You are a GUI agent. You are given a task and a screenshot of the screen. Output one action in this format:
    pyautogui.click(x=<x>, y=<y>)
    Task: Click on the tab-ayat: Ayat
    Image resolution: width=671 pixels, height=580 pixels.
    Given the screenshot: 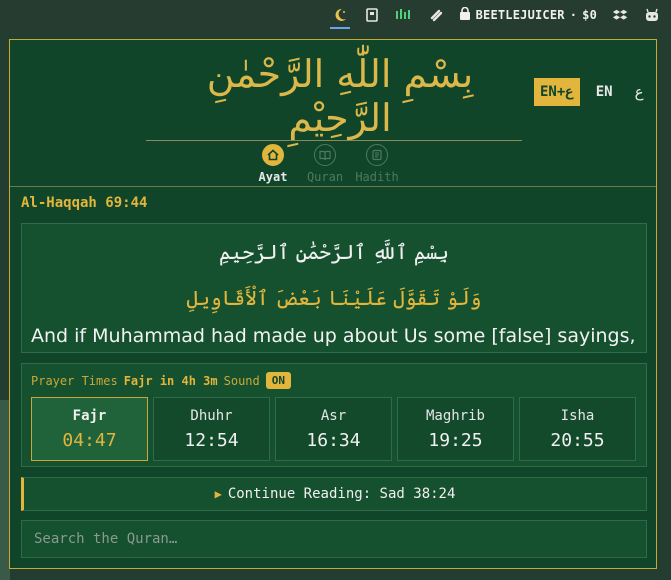 What is the action you would take?
    pyautogui.click(x=273, y=164)
    